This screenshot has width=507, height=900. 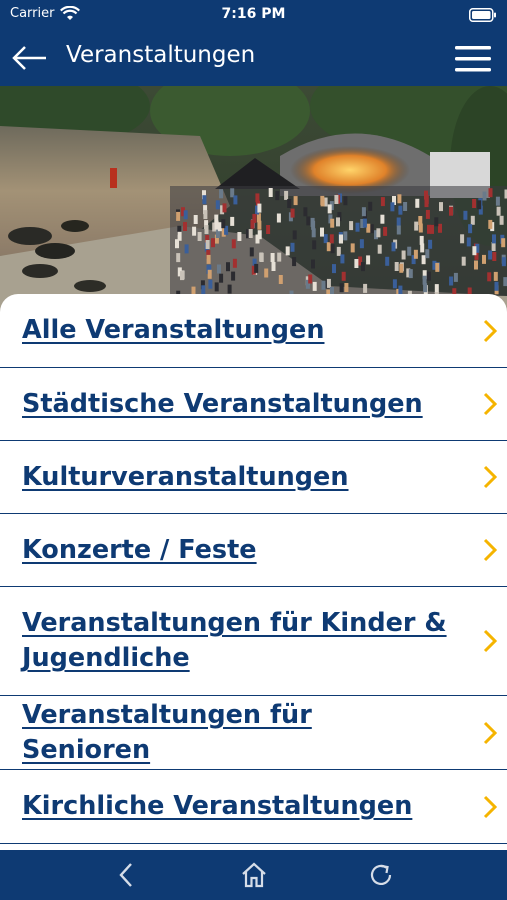 What do you see at coordinates (482, 15) in the screenshot?
I see `battery-icon` at bounding box center [482, 15].